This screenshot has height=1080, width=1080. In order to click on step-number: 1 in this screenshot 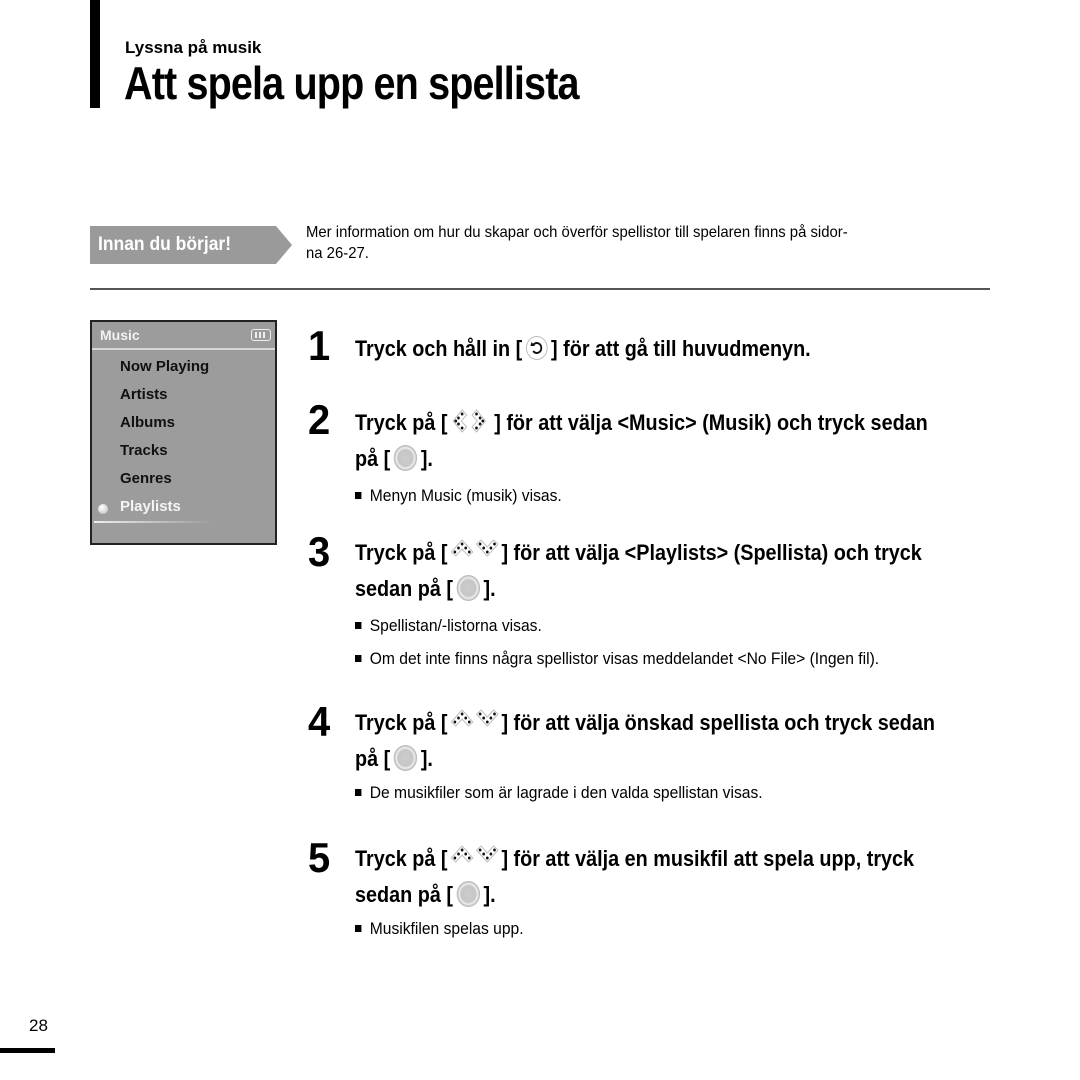, I will do `click(319, 345)`.